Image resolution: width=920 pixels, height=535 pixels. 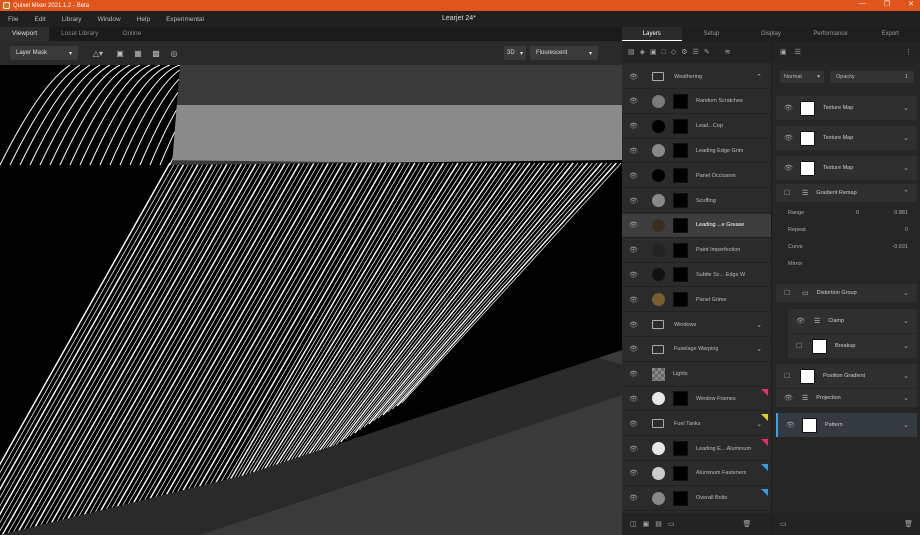 What do you see at coordinates (156, 53) in the screenshot?
I see `grid-dense-icon: ▩` at bounding box center [156, 53].